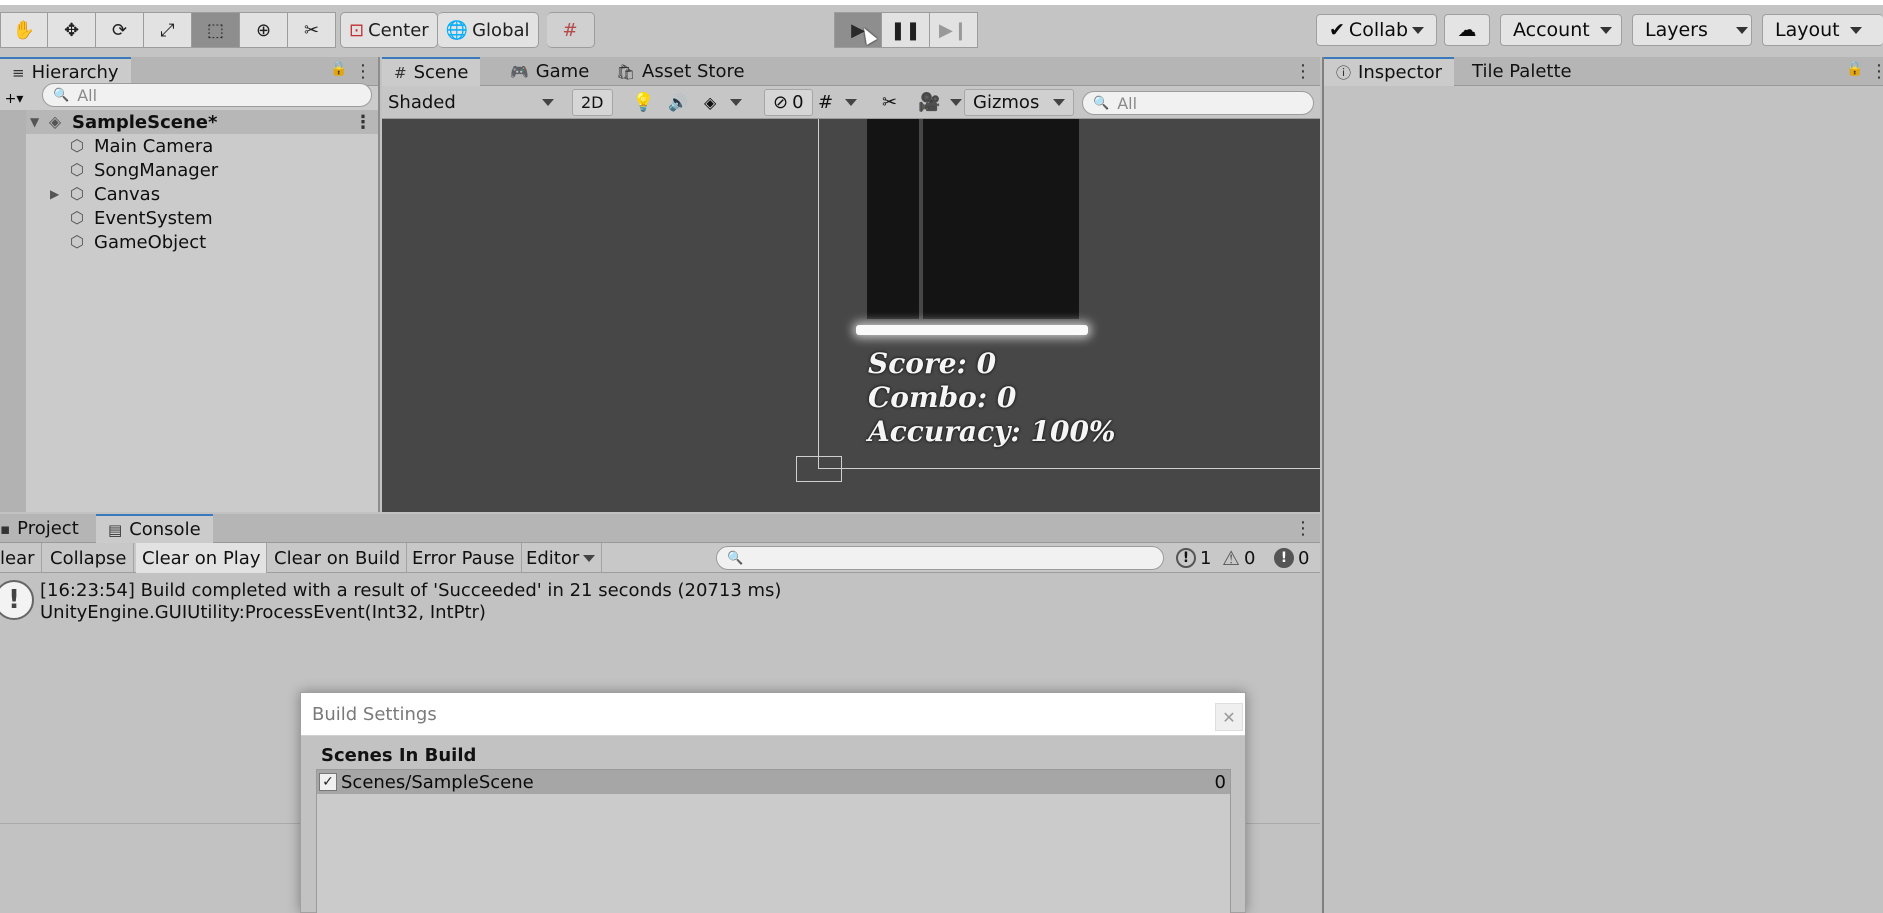 This screenshot has height=913, width=1883. What do you see at coordinates (693, 71) in the screenshot?
I see `tab-asset-store-label: Asset Store` at bounding box center [693, 71].